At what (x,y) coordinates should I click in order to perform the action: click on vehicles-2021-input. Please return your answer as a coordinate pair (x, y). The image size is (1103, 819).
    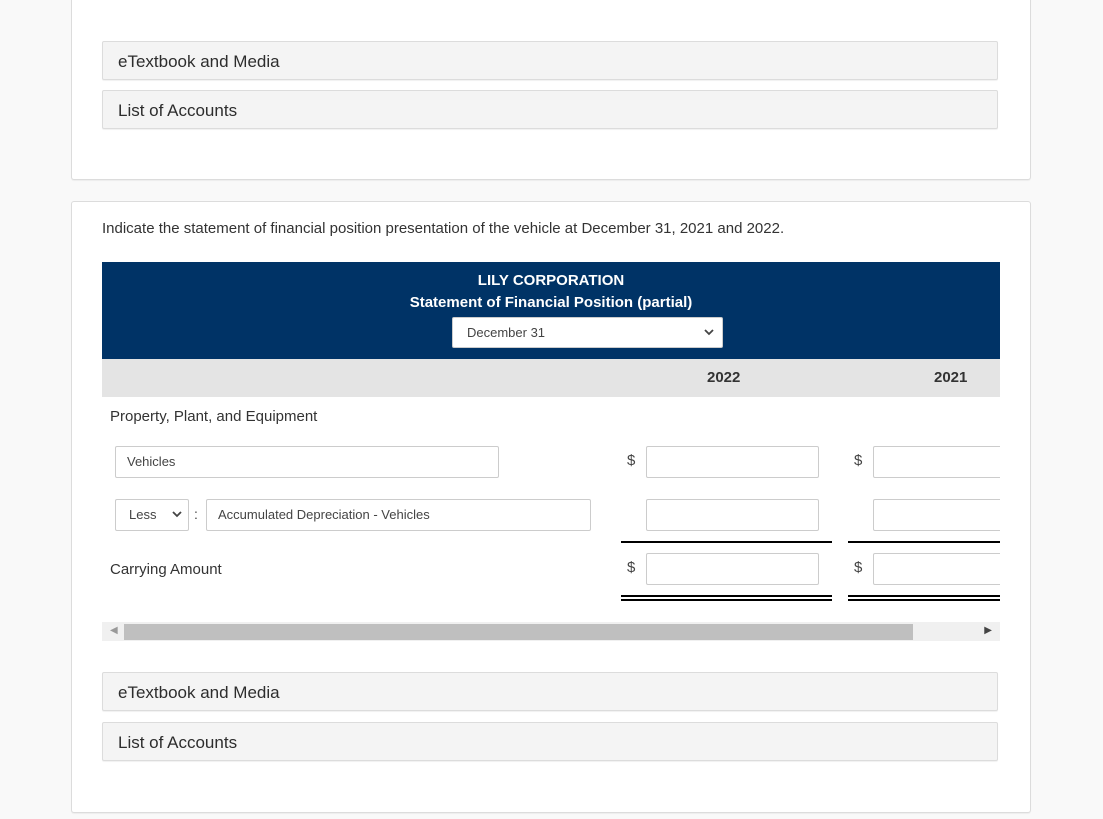
    Looking at the image, I should click on (936, 462).